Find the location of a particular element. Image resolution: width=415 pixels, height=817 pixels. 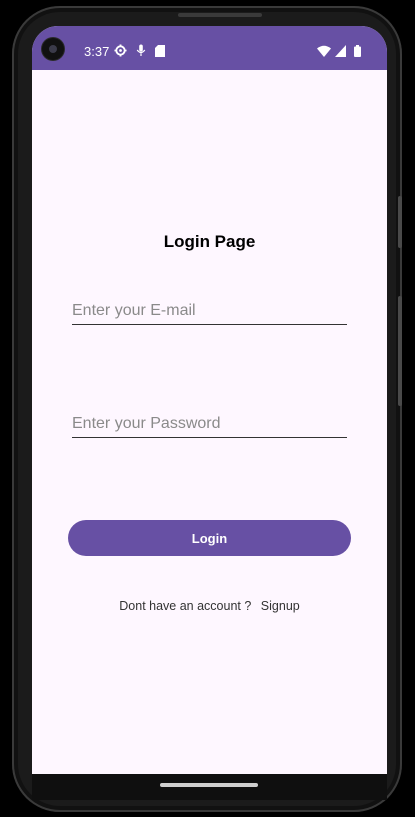

front-camera is located at coordinates (53, 49).